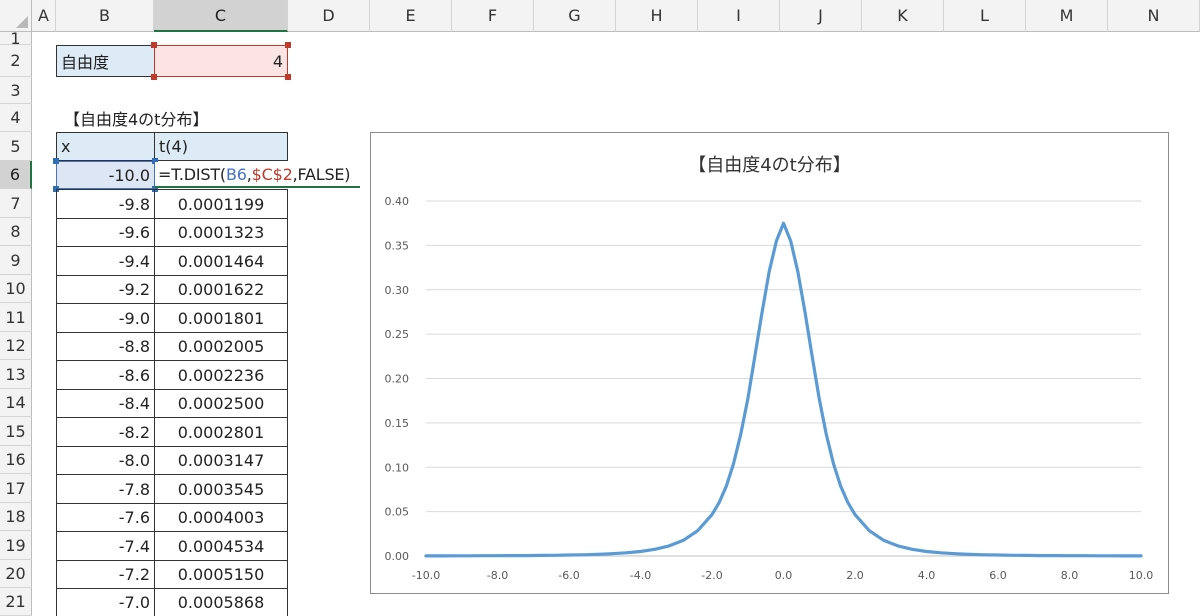  Describe the element at coordinates (16, 602) in the screenshot. I see `row-header-21: 21` at that location.